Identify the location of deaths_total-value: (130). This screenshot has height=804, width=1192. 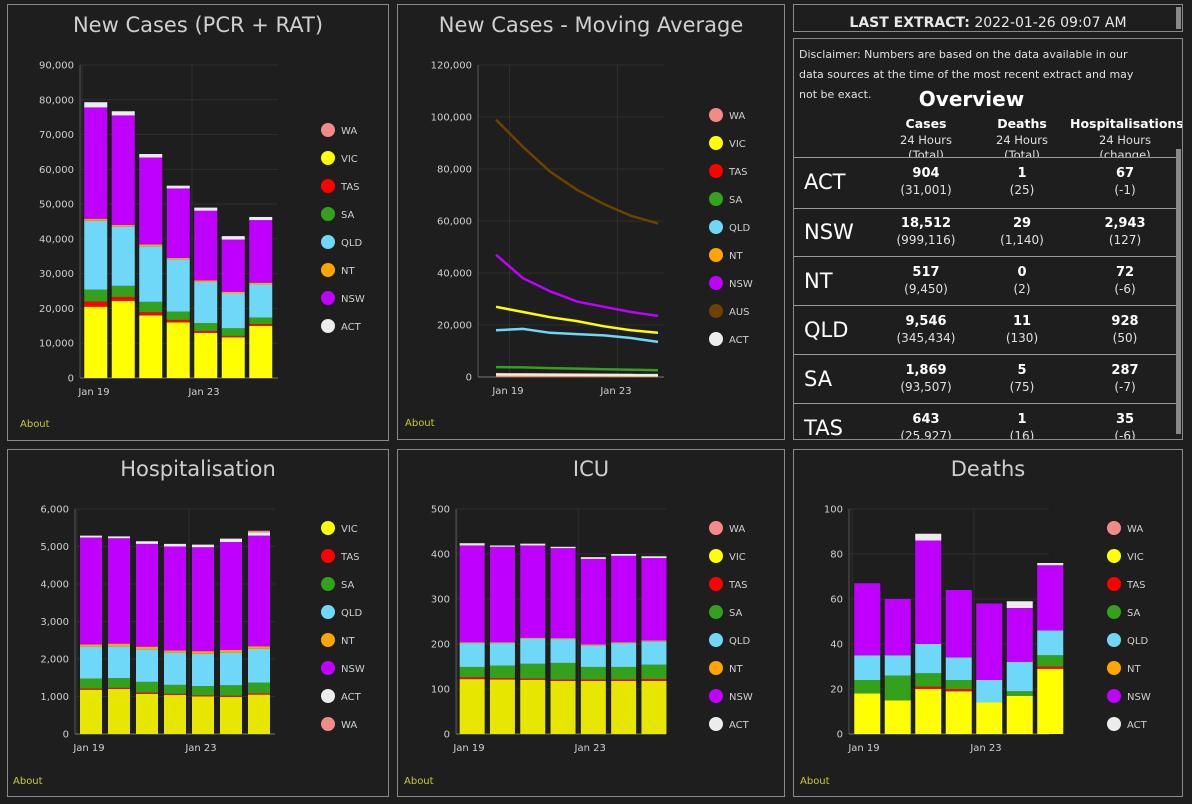
(1022, 338).